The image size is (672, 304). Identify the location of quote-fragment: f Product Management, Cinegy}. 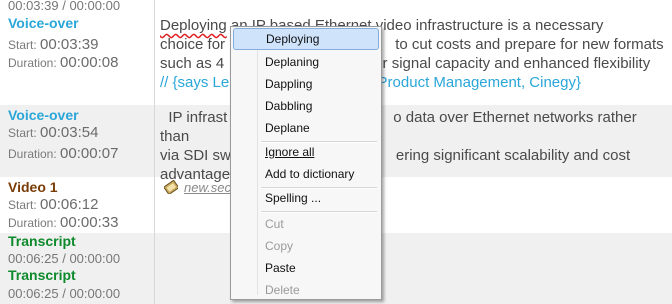
(475, 82).